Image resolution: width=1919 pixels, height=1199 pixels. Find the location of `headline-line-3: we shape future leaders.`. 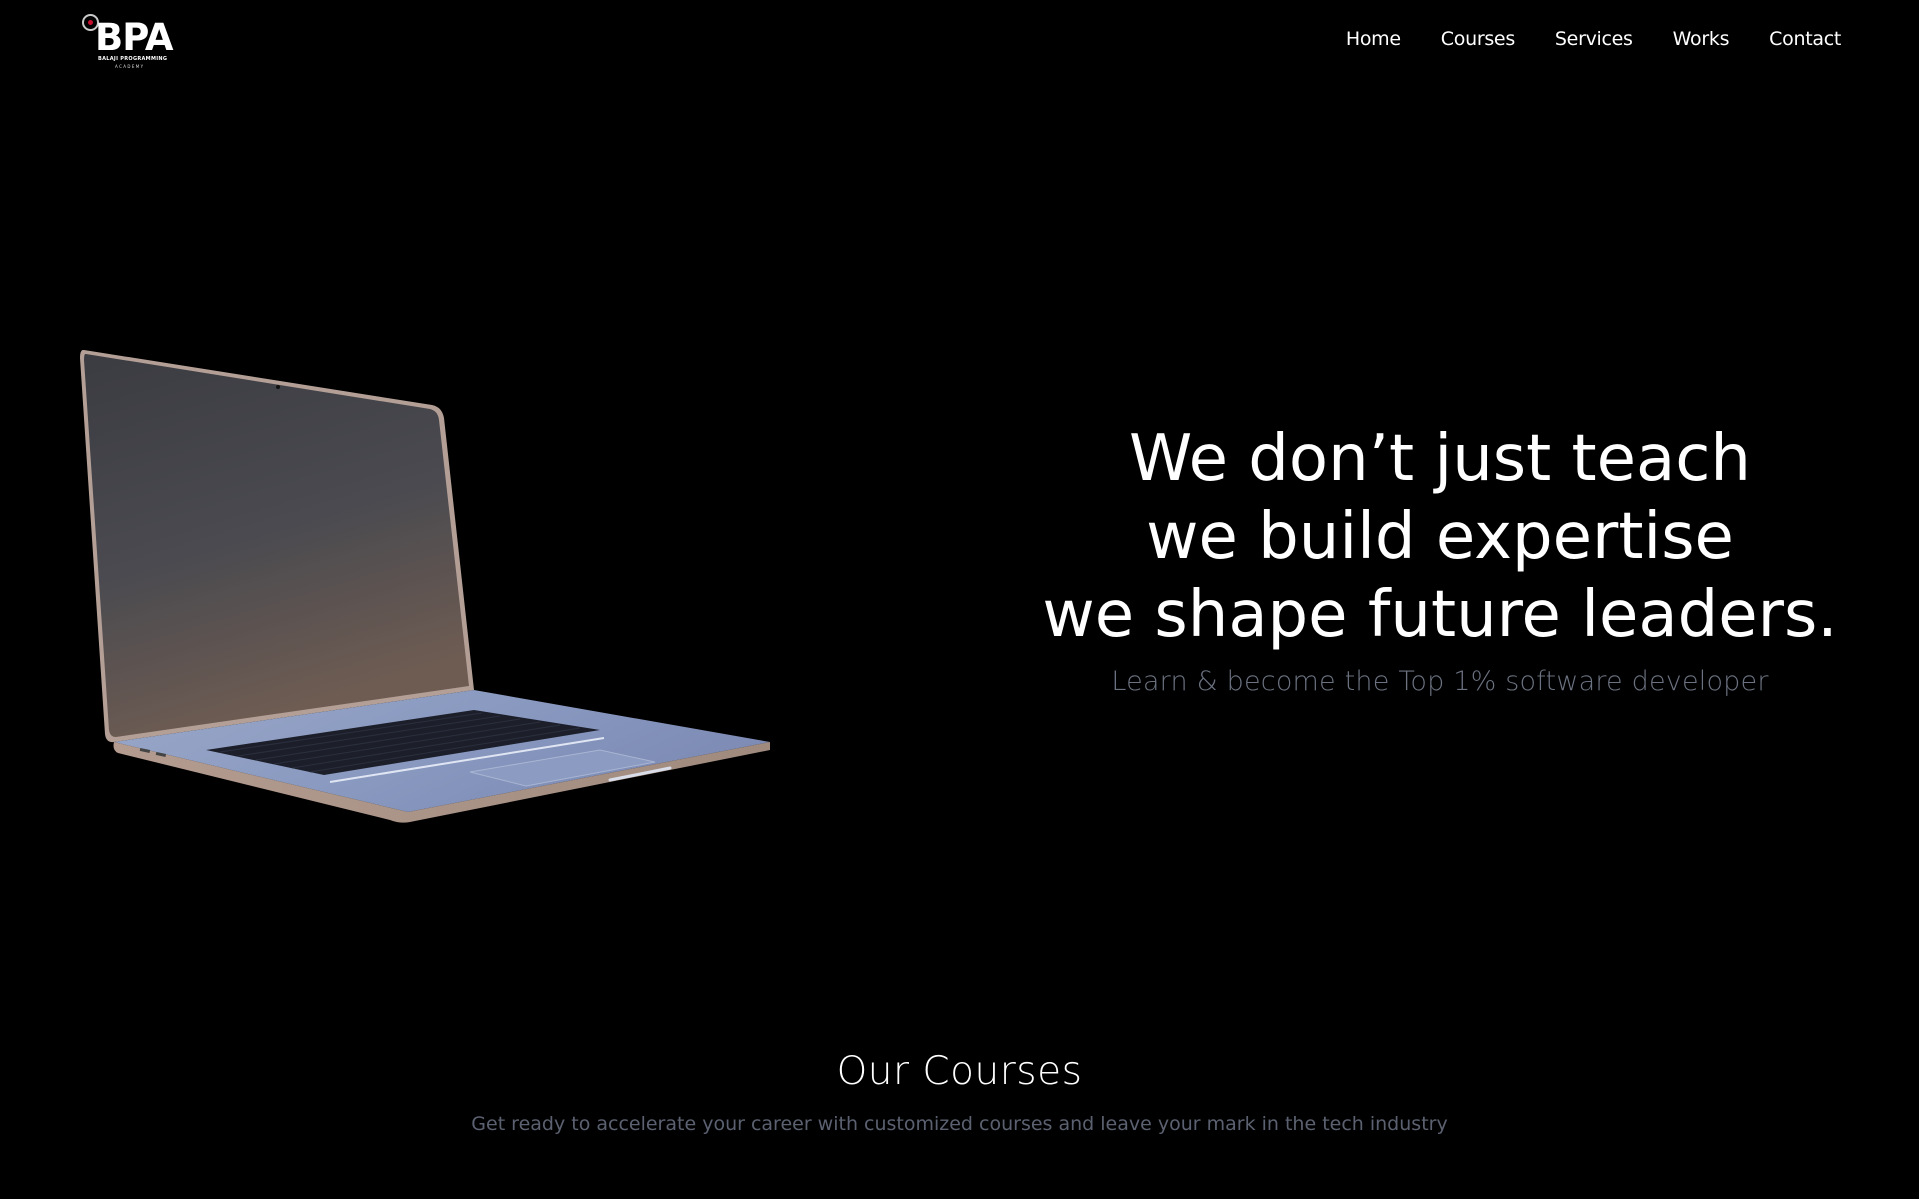

headline-line-3: we shape future leaders. is located at coordinates (1440, 615).